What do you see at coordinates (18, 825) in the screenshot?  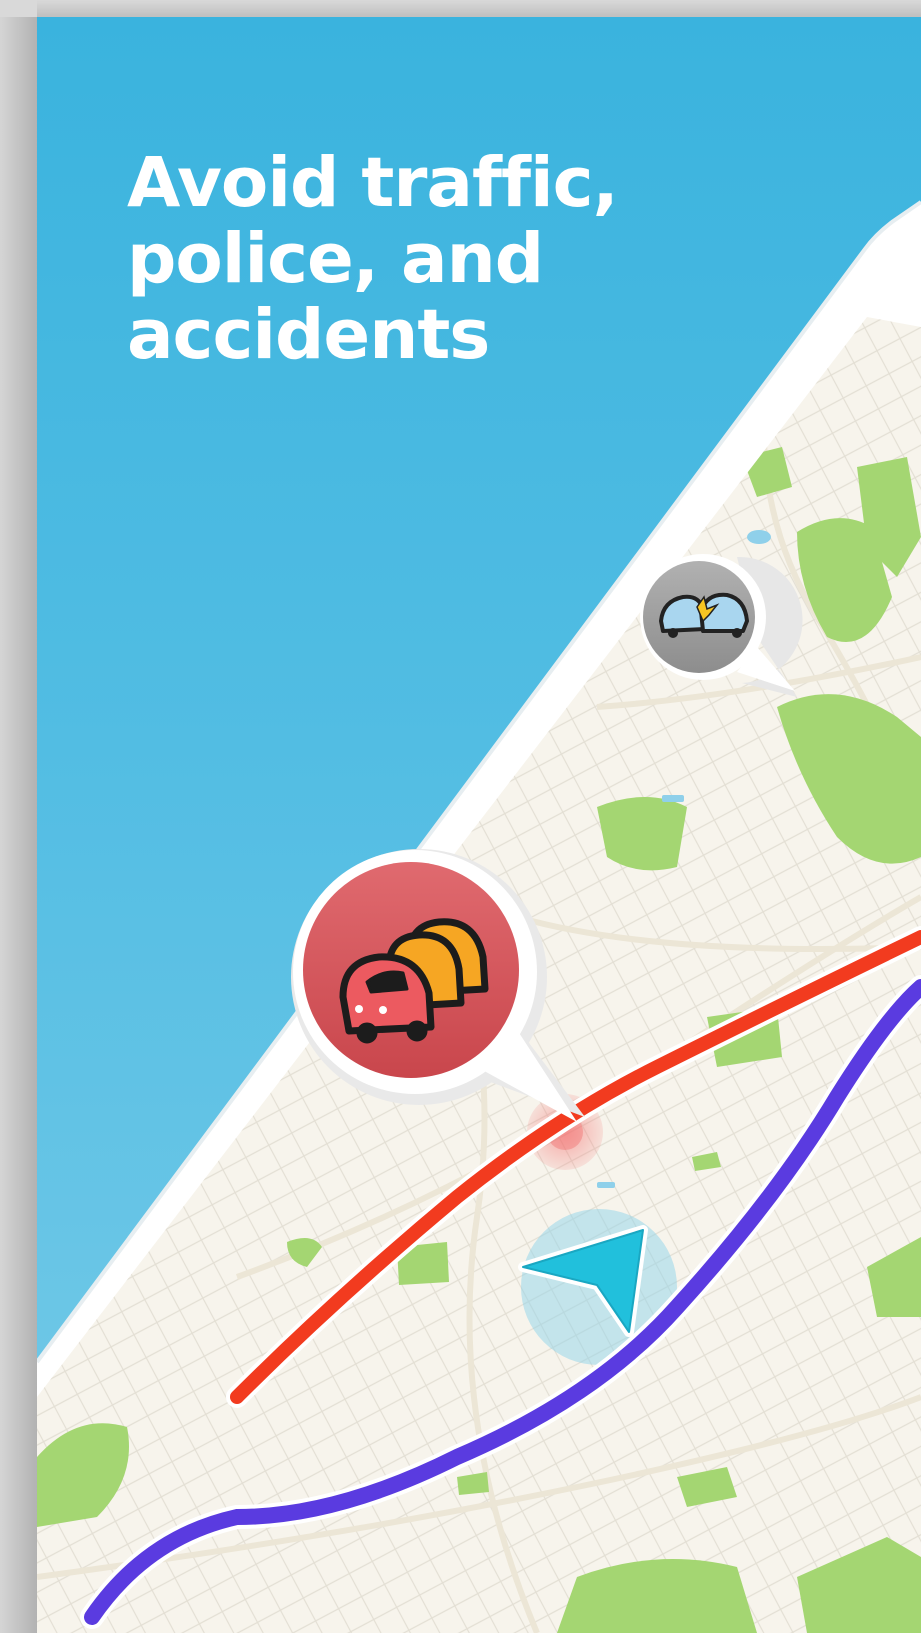 I see `frame-shadow-left` at bounding box center [18, 825].